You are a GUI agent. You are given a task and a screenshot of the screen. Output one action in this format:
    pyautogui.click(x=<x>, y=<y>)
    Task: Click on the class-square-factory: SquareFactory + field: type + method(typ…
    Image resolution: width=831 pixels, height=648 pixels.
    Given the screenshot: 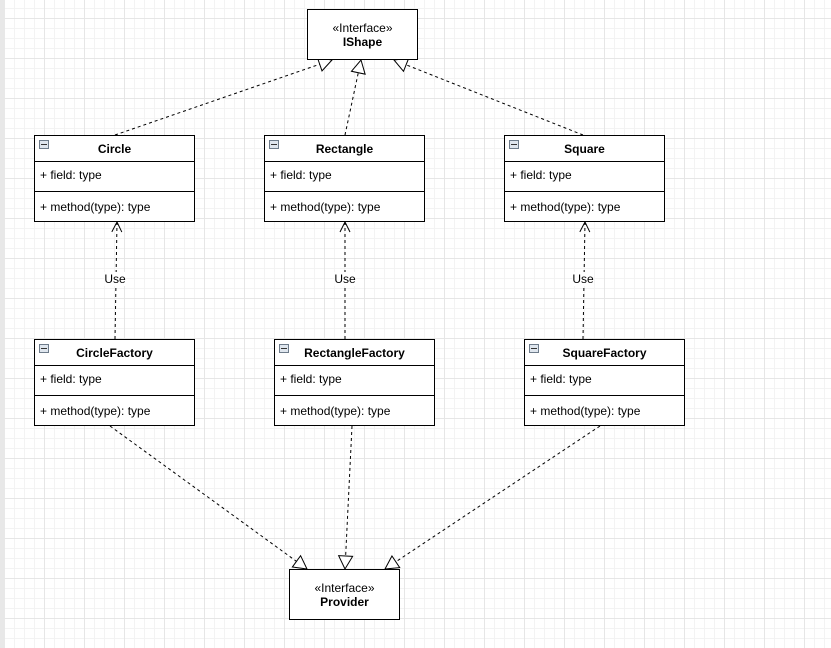 What is the action you would take?
    pyautogui.click(x=604, y=382)
    